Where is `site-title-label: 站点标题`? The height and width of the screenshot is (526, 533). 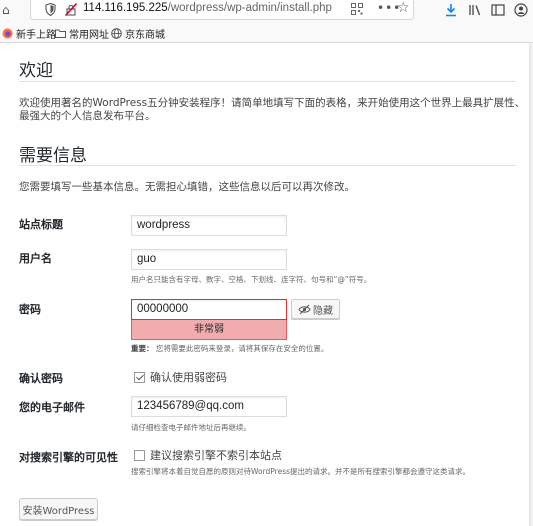
site-title-label: 站点标题 is located at coordinates (41, 224).